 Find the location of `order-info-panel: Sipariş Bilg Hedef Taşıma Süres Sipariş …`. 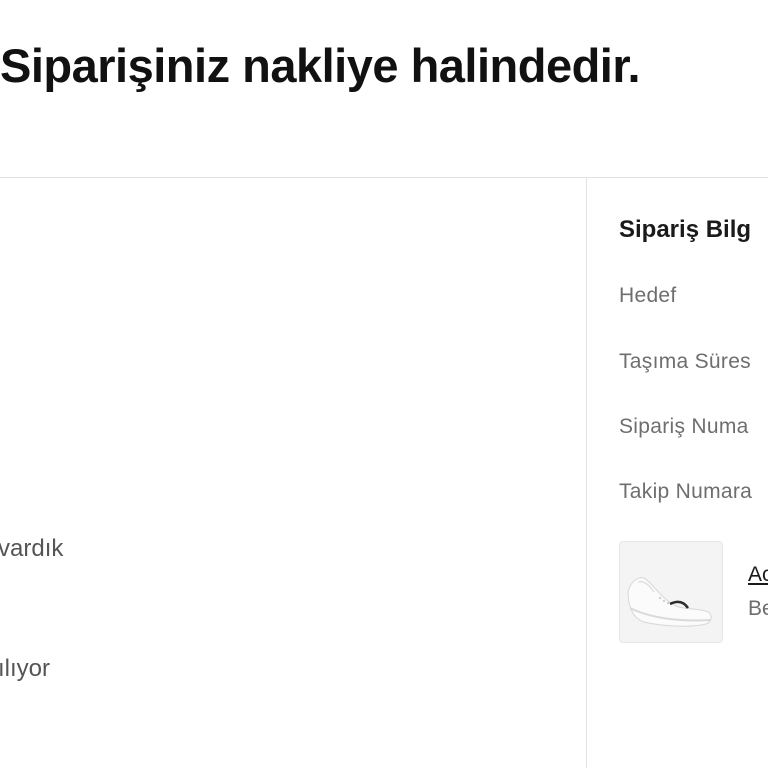

order-info-panel: Sipariş Bilg Hedef Taşıma Süres Sipariş … is located at coordinates (693, 473).